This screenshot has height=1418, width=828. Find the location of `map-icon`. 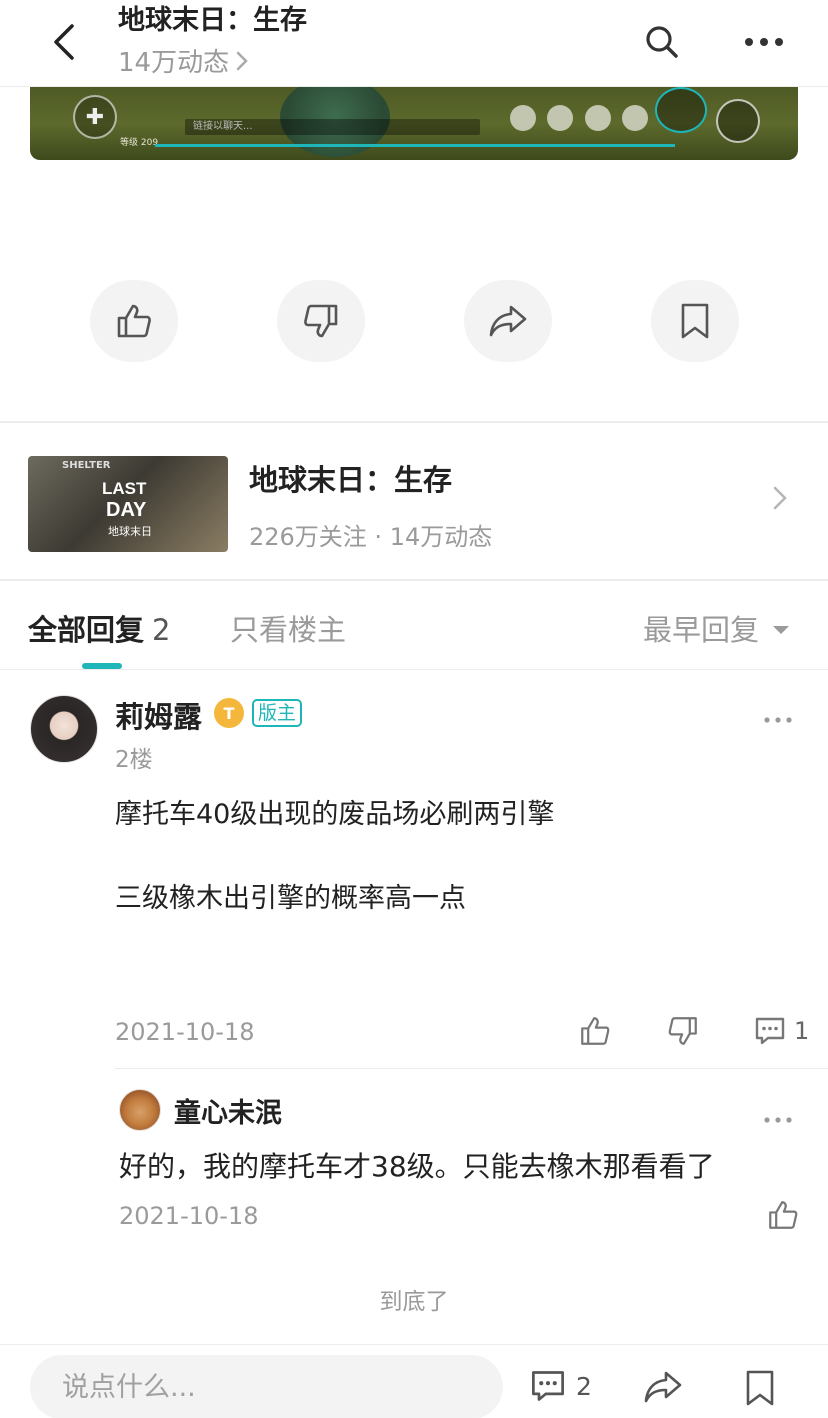

map-icon is located at coordinates (598, 118).